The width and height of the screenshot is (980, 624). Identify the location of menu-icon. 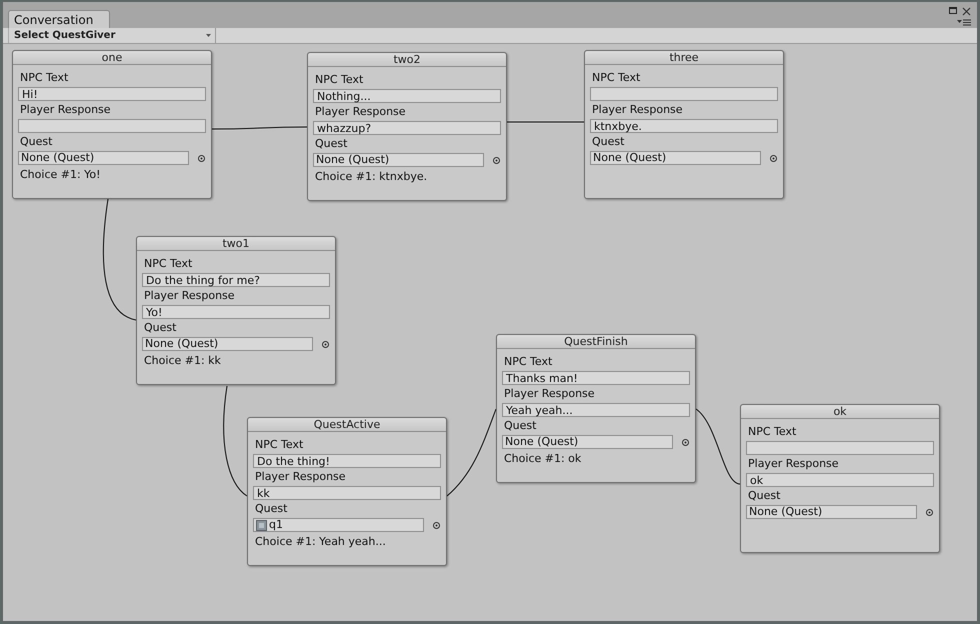
(964, 22).